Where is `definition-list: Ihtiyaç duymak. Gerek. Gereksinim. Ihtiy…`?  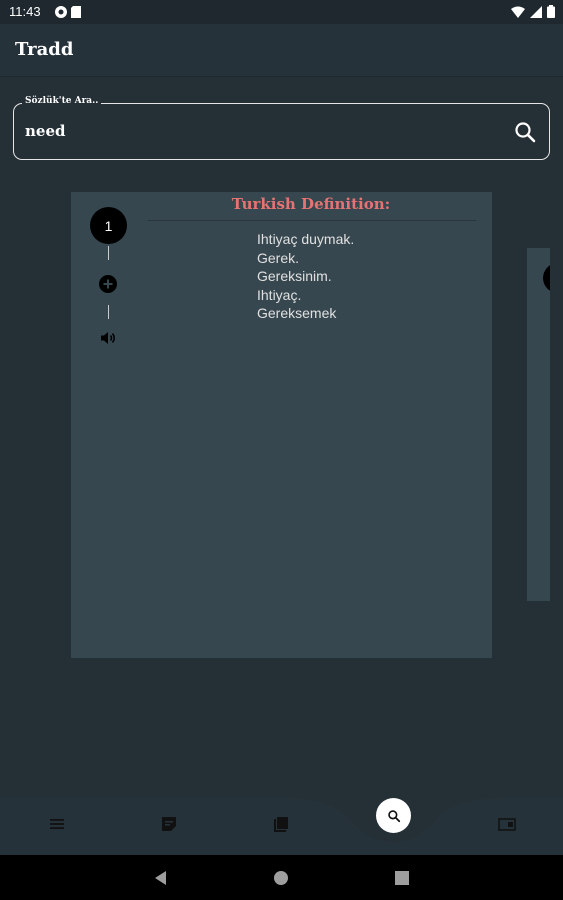
definition-list: Ihtiyaç duymak. Gerek. Gereksinim. Ihtiy… is located at coordinates (305, 276).